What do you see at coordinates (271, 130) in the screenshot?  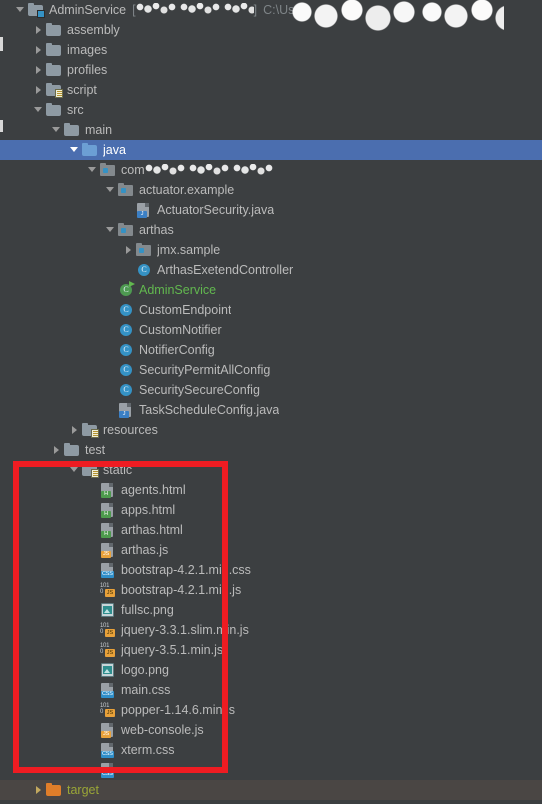 I see `tree-row: main` at bounding box center [271, 130].